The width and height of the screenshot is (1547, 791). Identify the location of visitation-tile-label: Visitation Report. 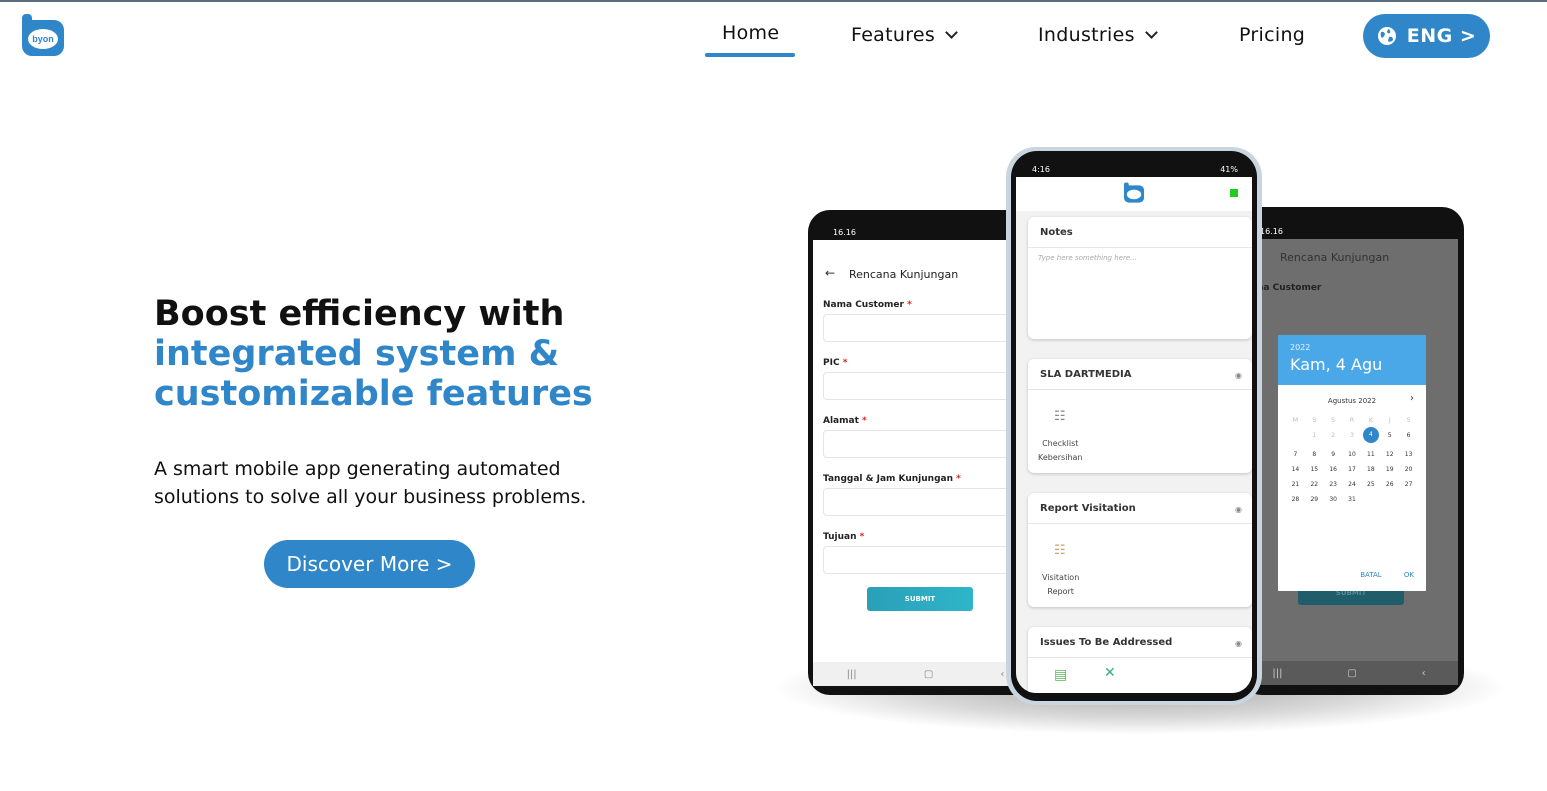
(1060, 585).